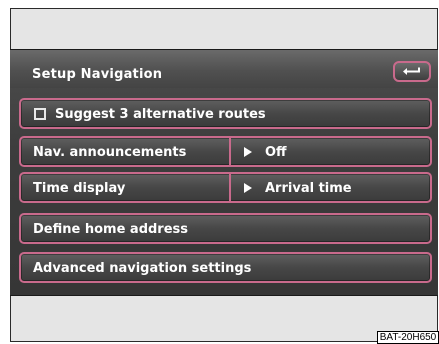 The height and width of the screenshot is (344, 439). I want to click on advanced-navigation-settings-option: Advanced navigation settings, so click(225, 267).